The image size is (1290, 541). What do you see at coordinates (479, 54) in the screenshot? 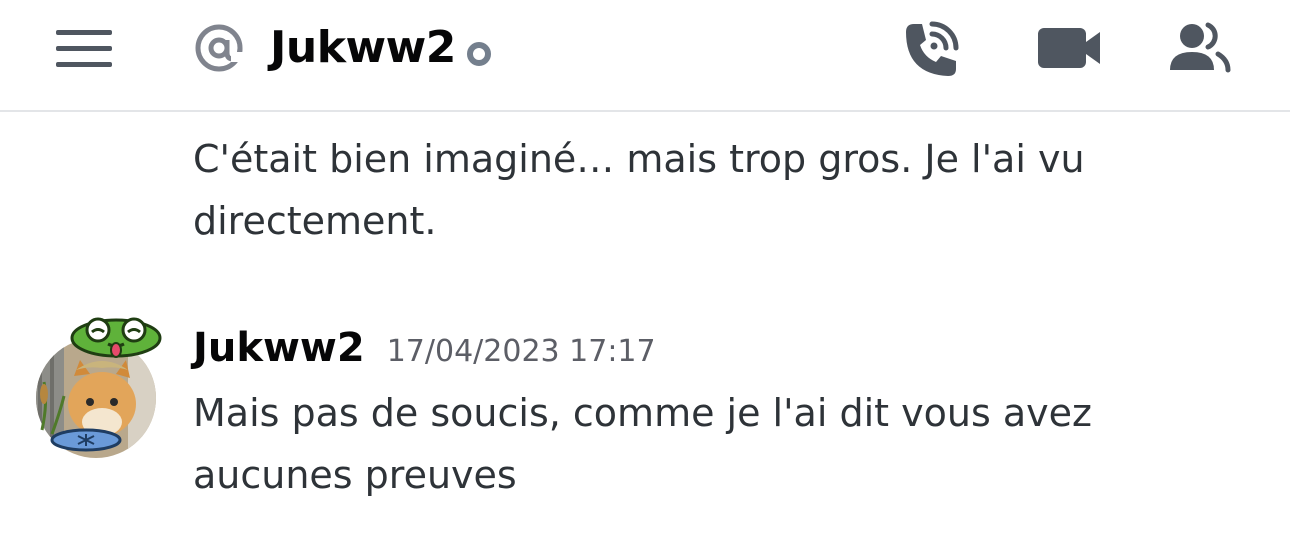
I see `offline-status-icon` at bounding box center [479, 54].